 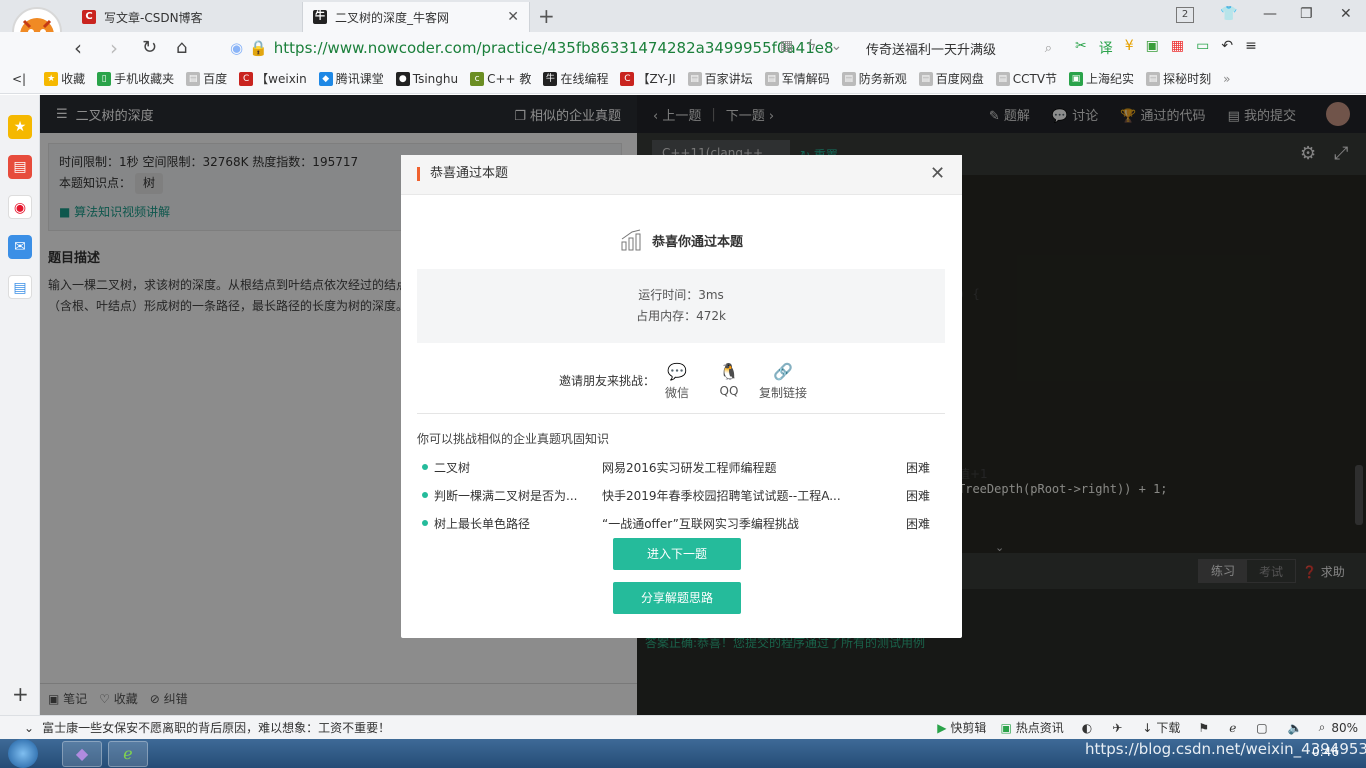 I want to click on similar-item: 树上最长单色路径 “一战通offer”互联网实习季编程挑战 困难, so click(x=681, y=523).